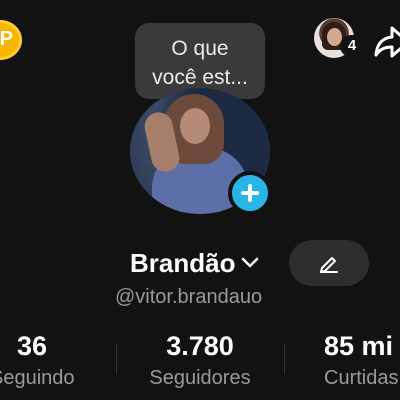 The height and width of the screenshot is (400, 400). I want to click on stat-label: Seguindo, so click(37, 378).